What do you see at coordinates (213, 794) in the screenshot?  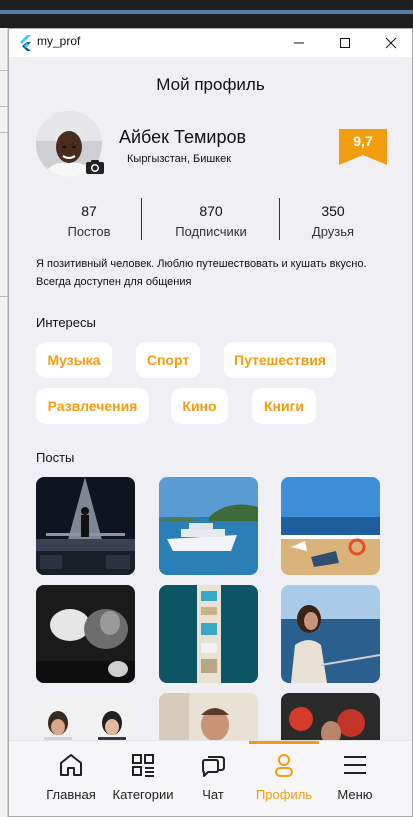 I see `nav-item-label: Чат` at bounding box center [213, 794].